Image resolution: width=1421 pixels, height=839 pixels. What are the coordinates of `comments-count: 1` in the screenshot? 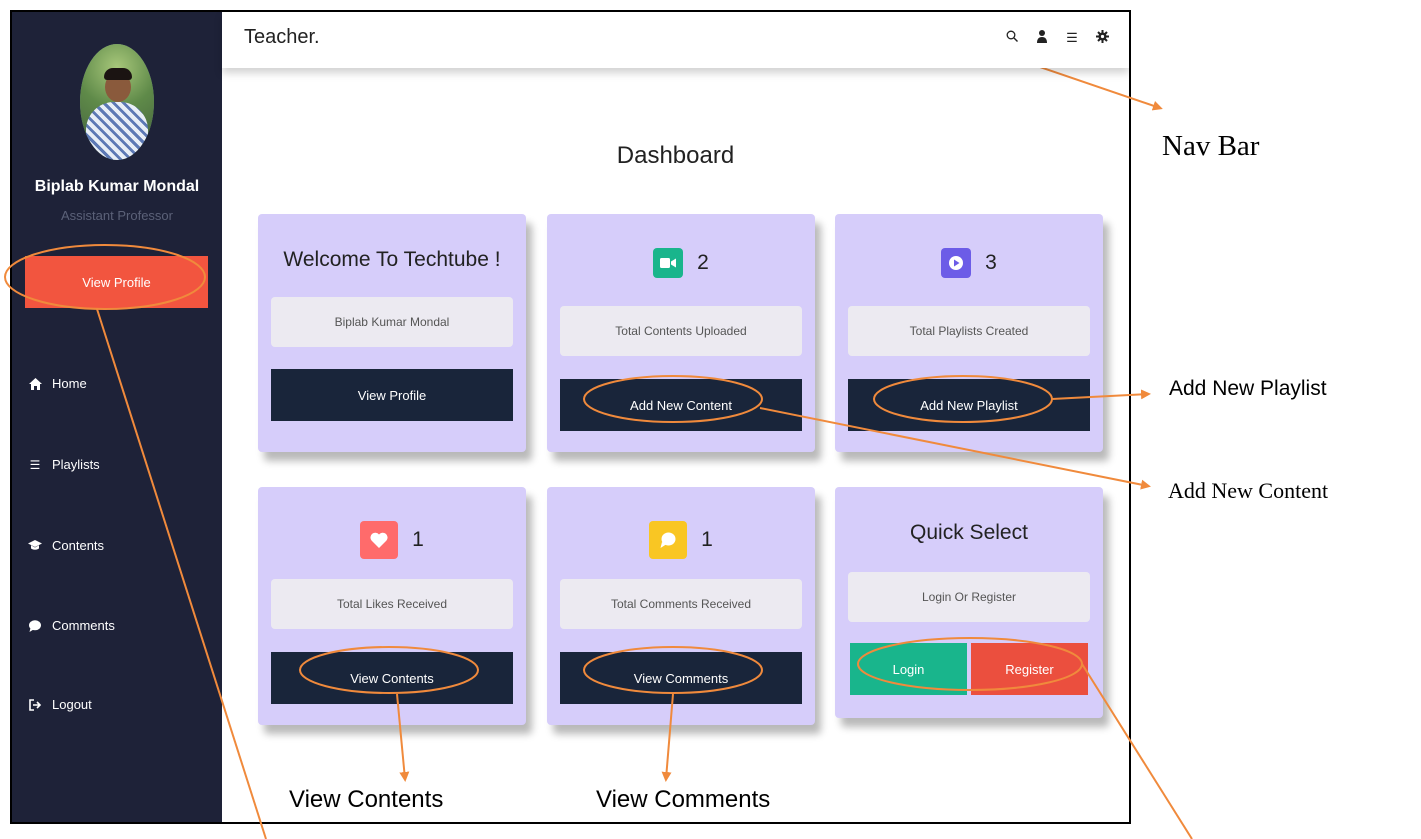 It's located at (707, 539).